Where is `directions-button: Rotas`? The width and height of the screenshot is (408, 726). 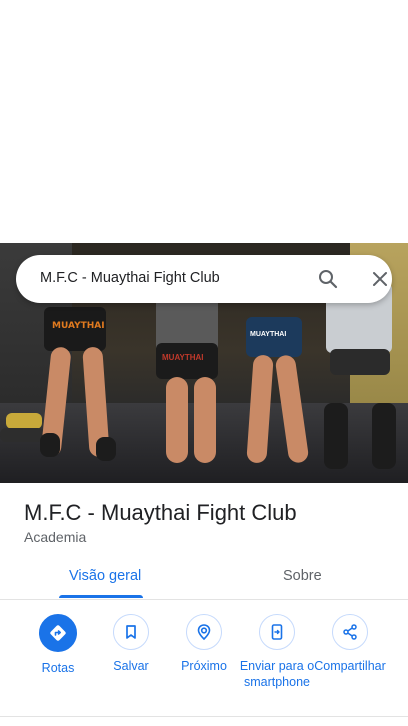
directions-button: Rotas is located at coordinates (58, 645).